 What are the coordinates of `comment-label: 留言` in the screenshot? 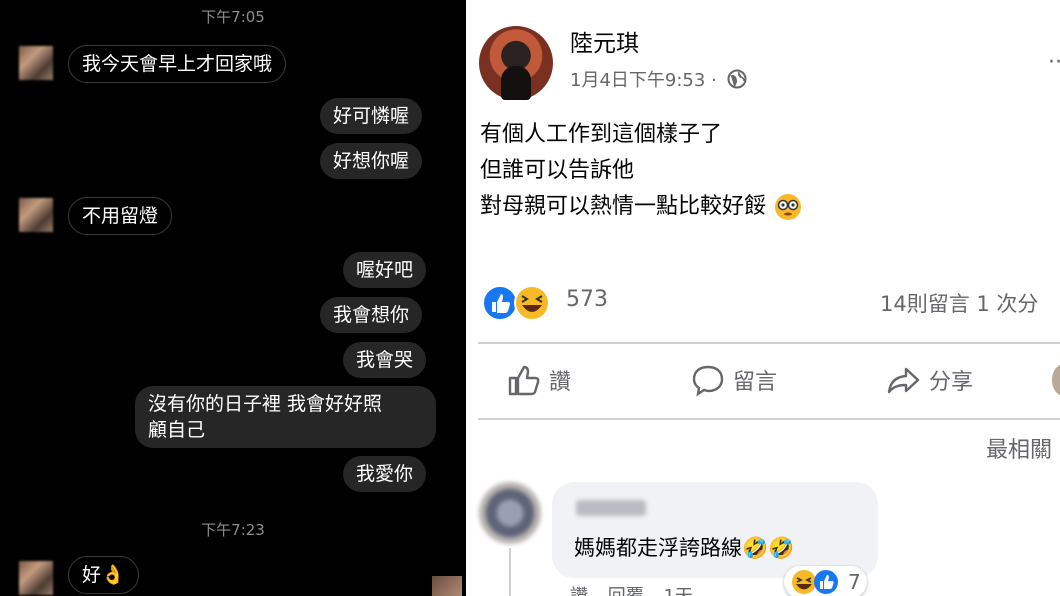 It's located at (755, 382).